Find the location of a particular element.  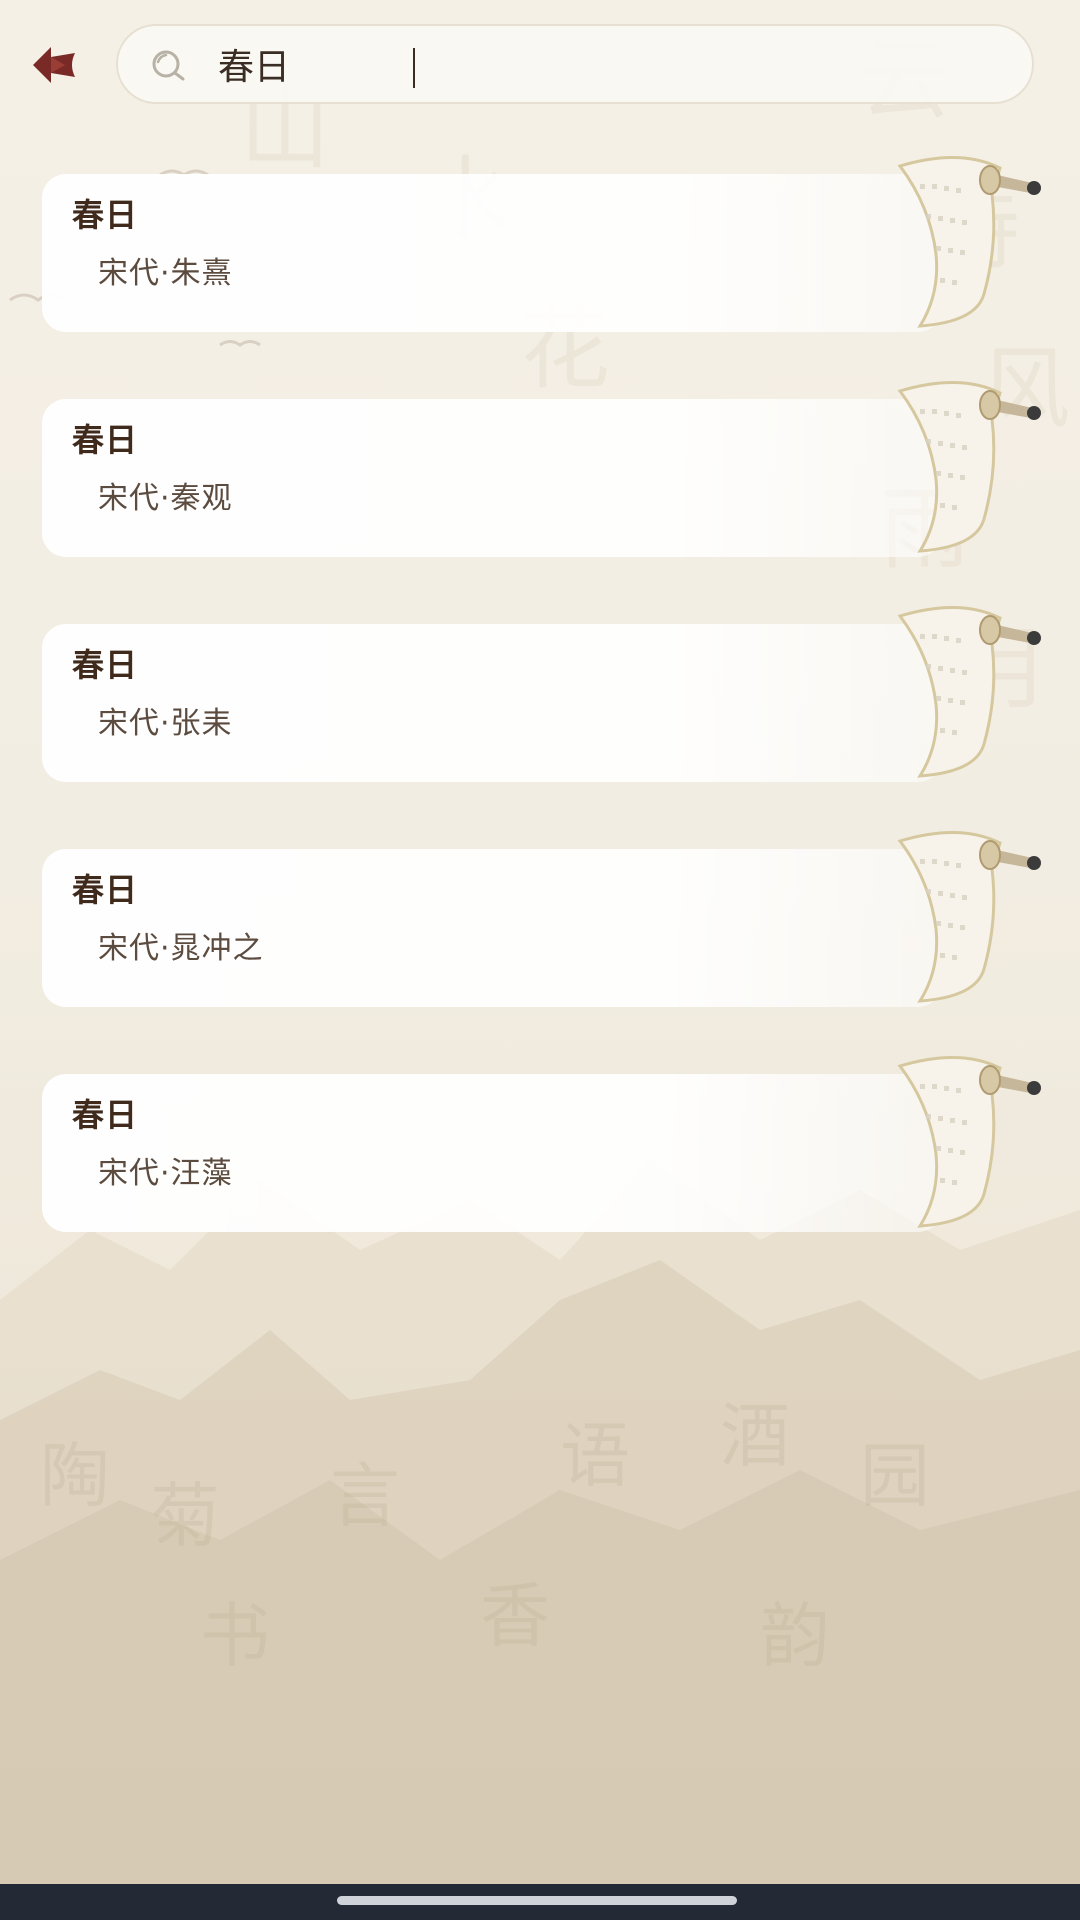

back-arrow-icon is located at coordinates (54, 65).